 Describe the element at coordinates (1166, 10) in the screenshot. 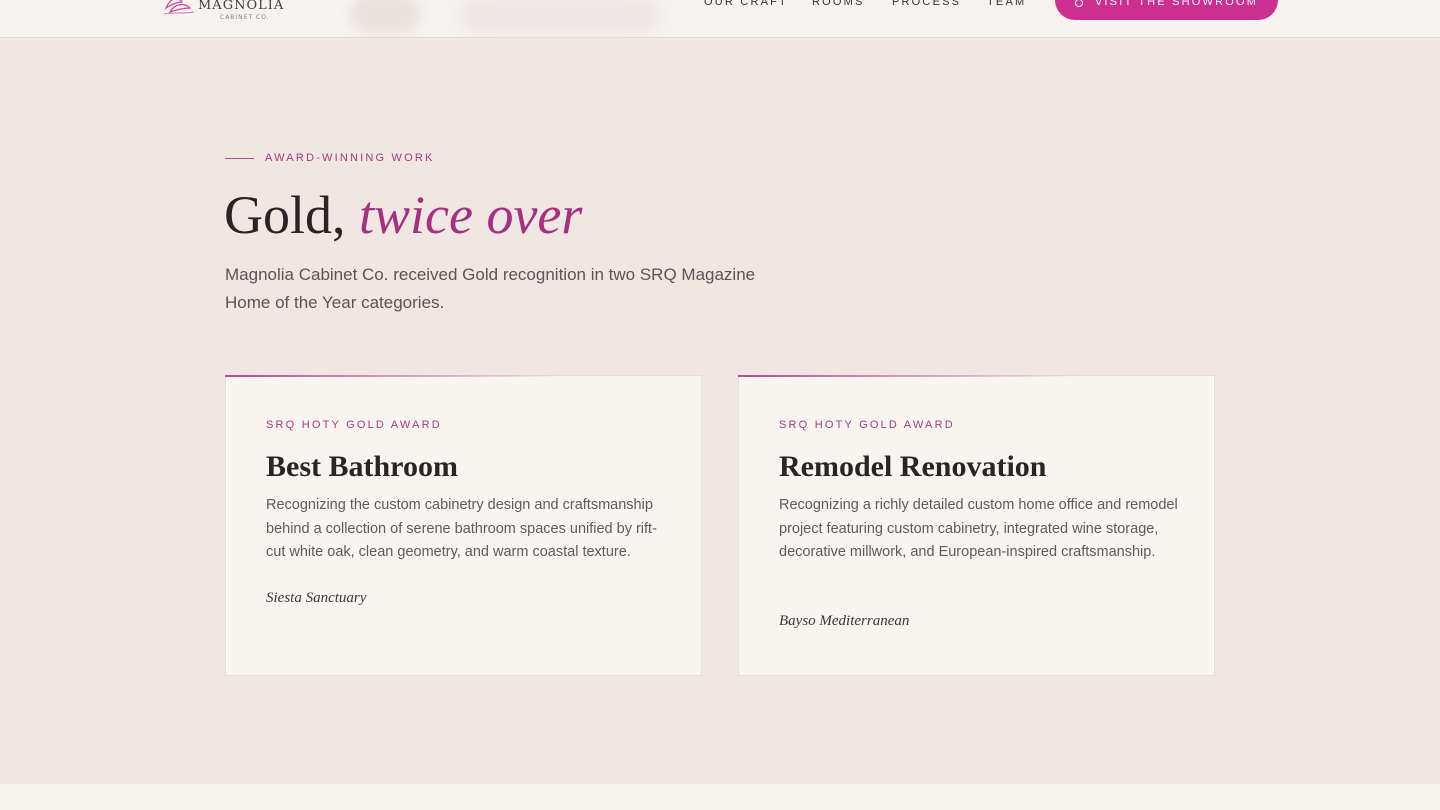

I see `visit-showroom-button: VISIT THE SHOWROOM` at that location.